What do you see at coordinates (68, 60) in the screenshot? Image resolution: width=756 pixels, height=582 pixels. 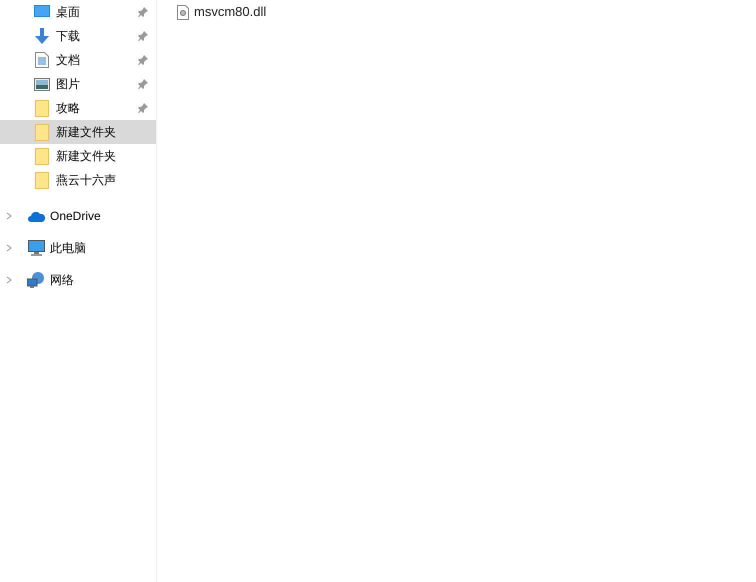 I see `nav-label: 文档` at bounding box center [68, 60].